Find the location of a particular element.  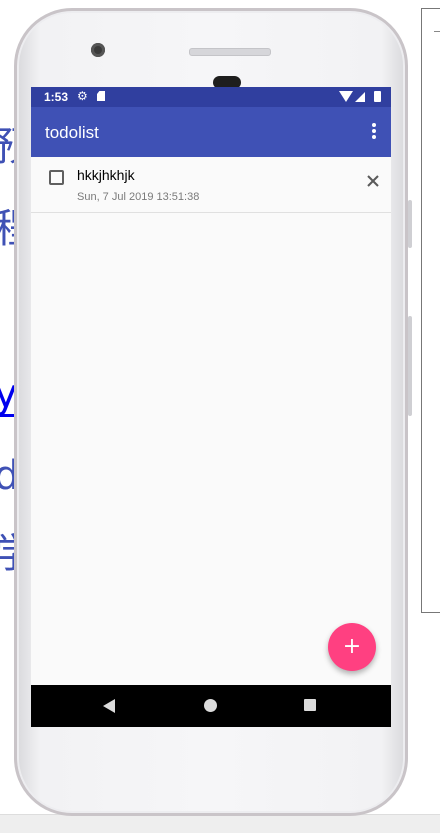

app-title: todolist is located at coordinates (72, 132).